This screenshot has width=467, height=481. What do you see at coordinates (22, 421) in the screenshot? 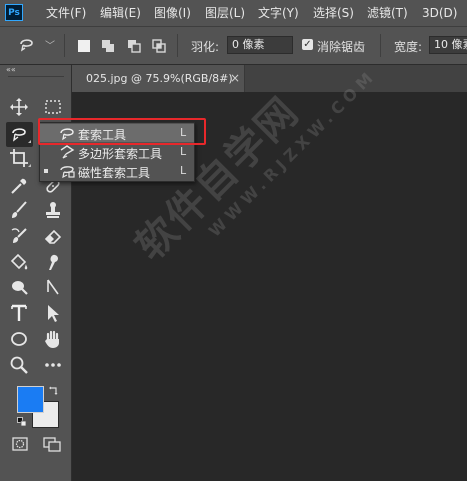
I see `default-colors-icon` at bounding box center [22, 421].